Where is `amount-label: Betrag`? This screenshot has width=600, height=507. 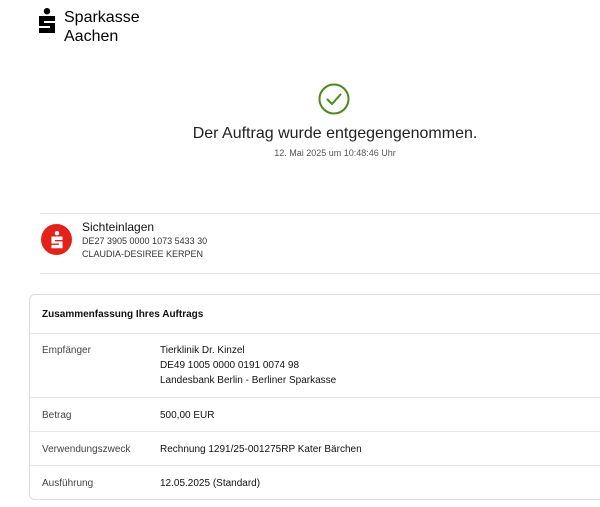 amount-label: Betrag is located at coordinates (57, 415).